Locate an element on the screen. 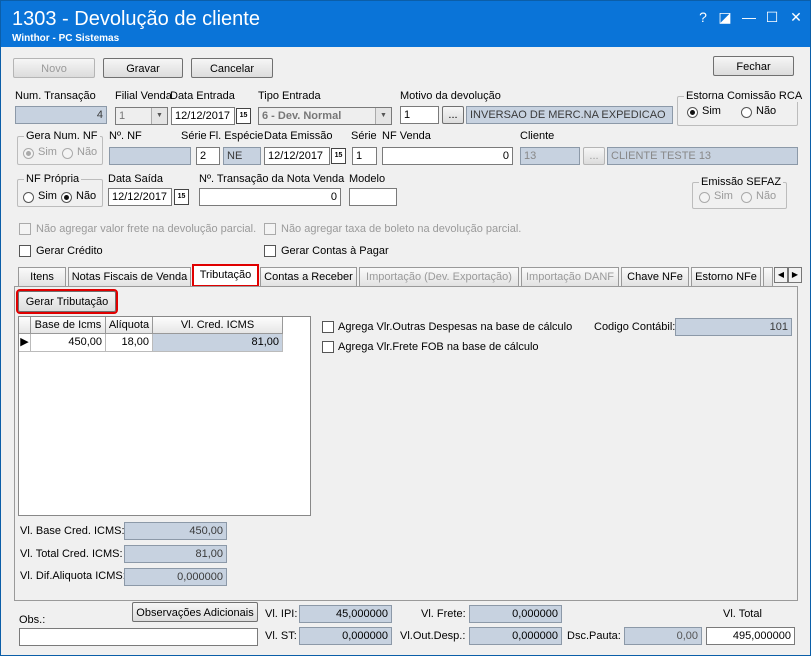 Image resolution: width=811 pixels, height=656 pixels. gerar-contas-checkbox is located at coordinates (270, 251).